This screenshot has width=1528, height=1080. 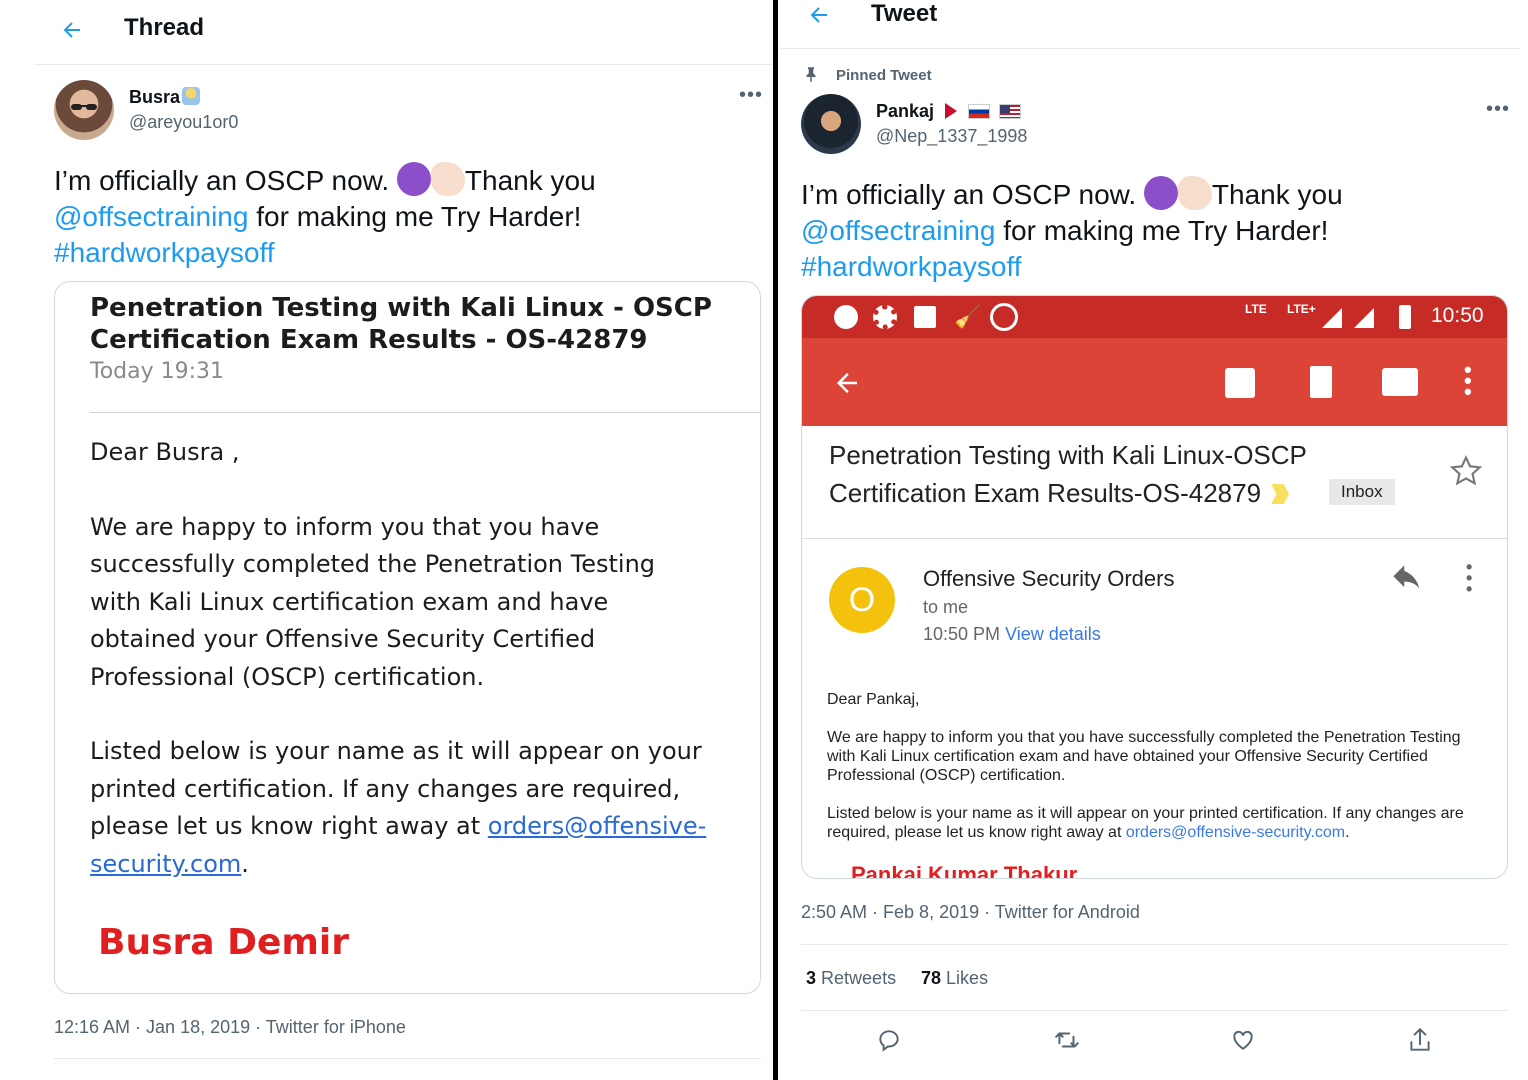 What do you see at coordinates (964, 870) in the screenshot?
I see `certificate-name: Pankaj Kumar Thakur` at bounding box center [964, 870].